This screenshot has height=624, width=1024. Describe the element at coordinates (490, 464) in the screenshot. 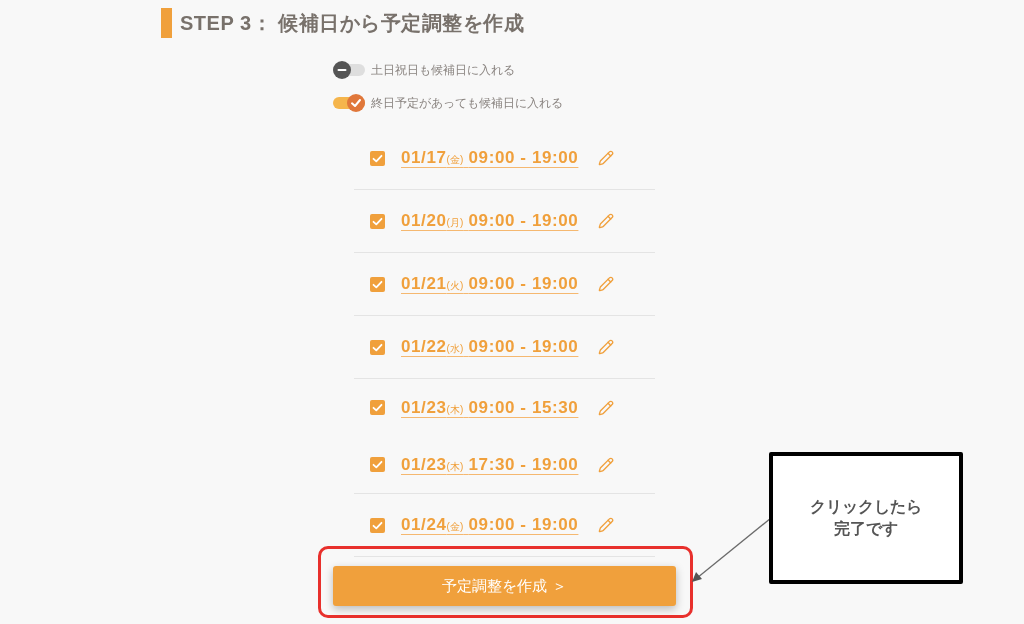

I see `date-time-link: 01/23(木) 17:30 - 19:00` at that location.